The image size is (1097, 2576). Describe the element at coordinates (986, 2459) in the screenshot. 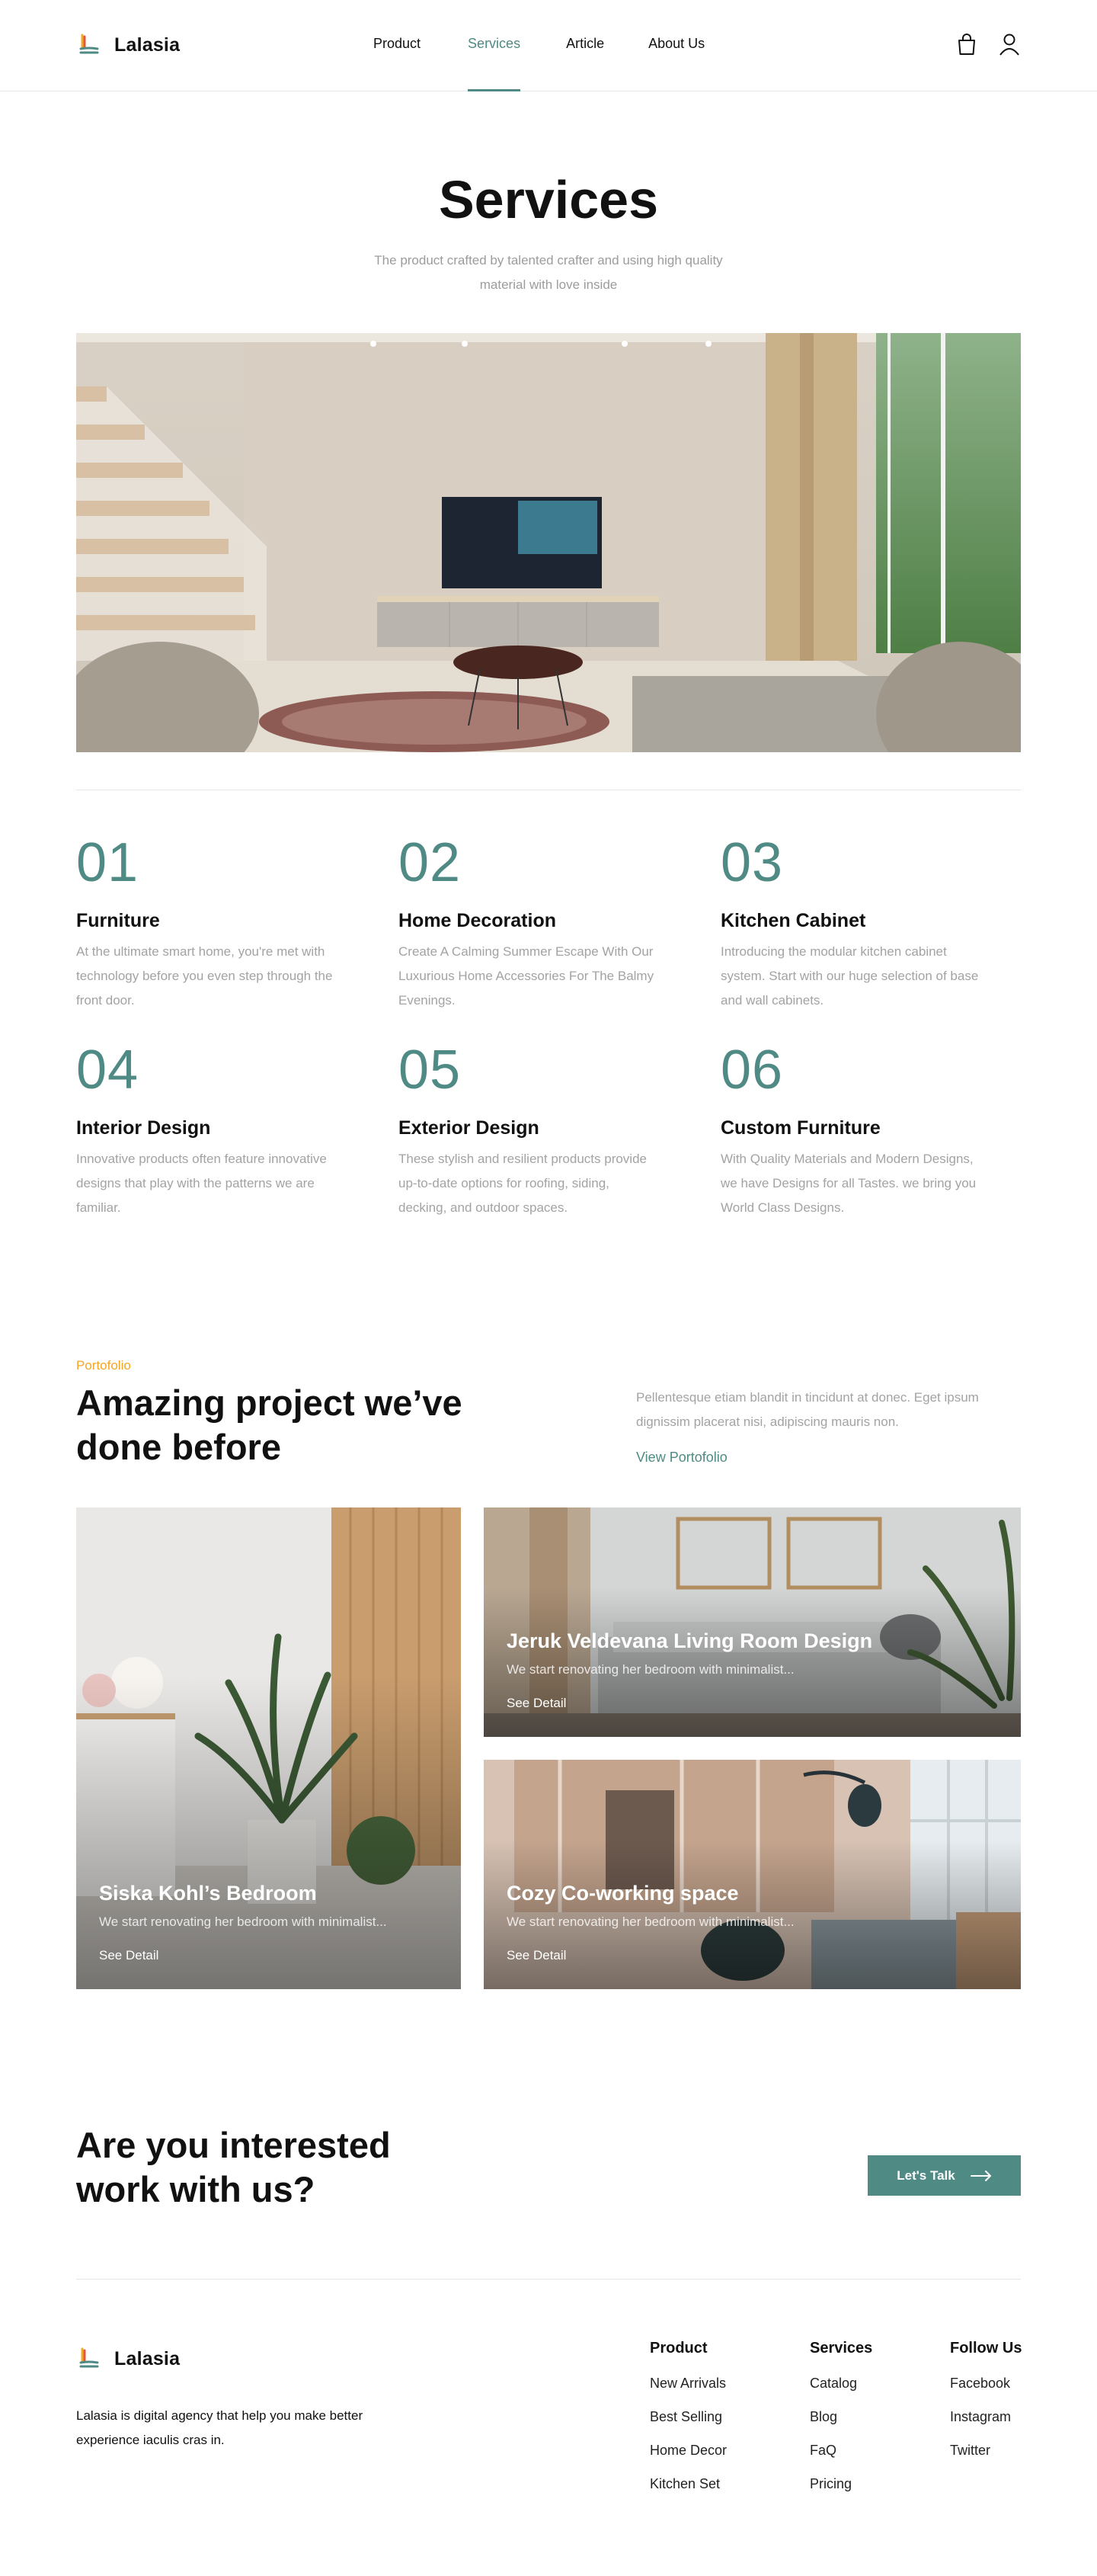

I see `footer-link-twitter: Twitter` at that location.